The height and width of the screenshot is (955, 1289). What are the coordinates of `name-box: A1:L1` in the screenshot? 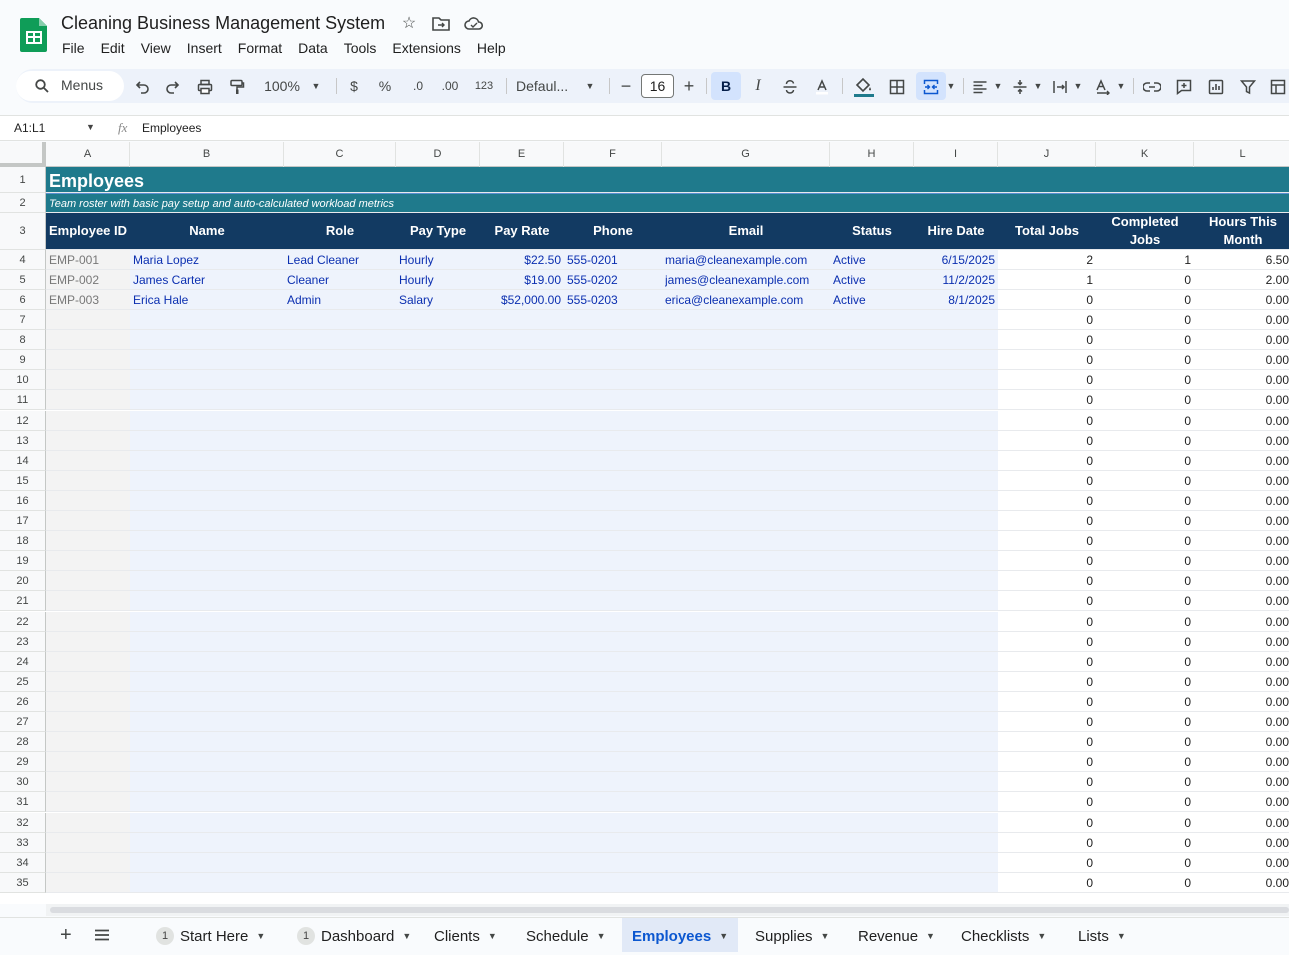 It's located at (29, 128).